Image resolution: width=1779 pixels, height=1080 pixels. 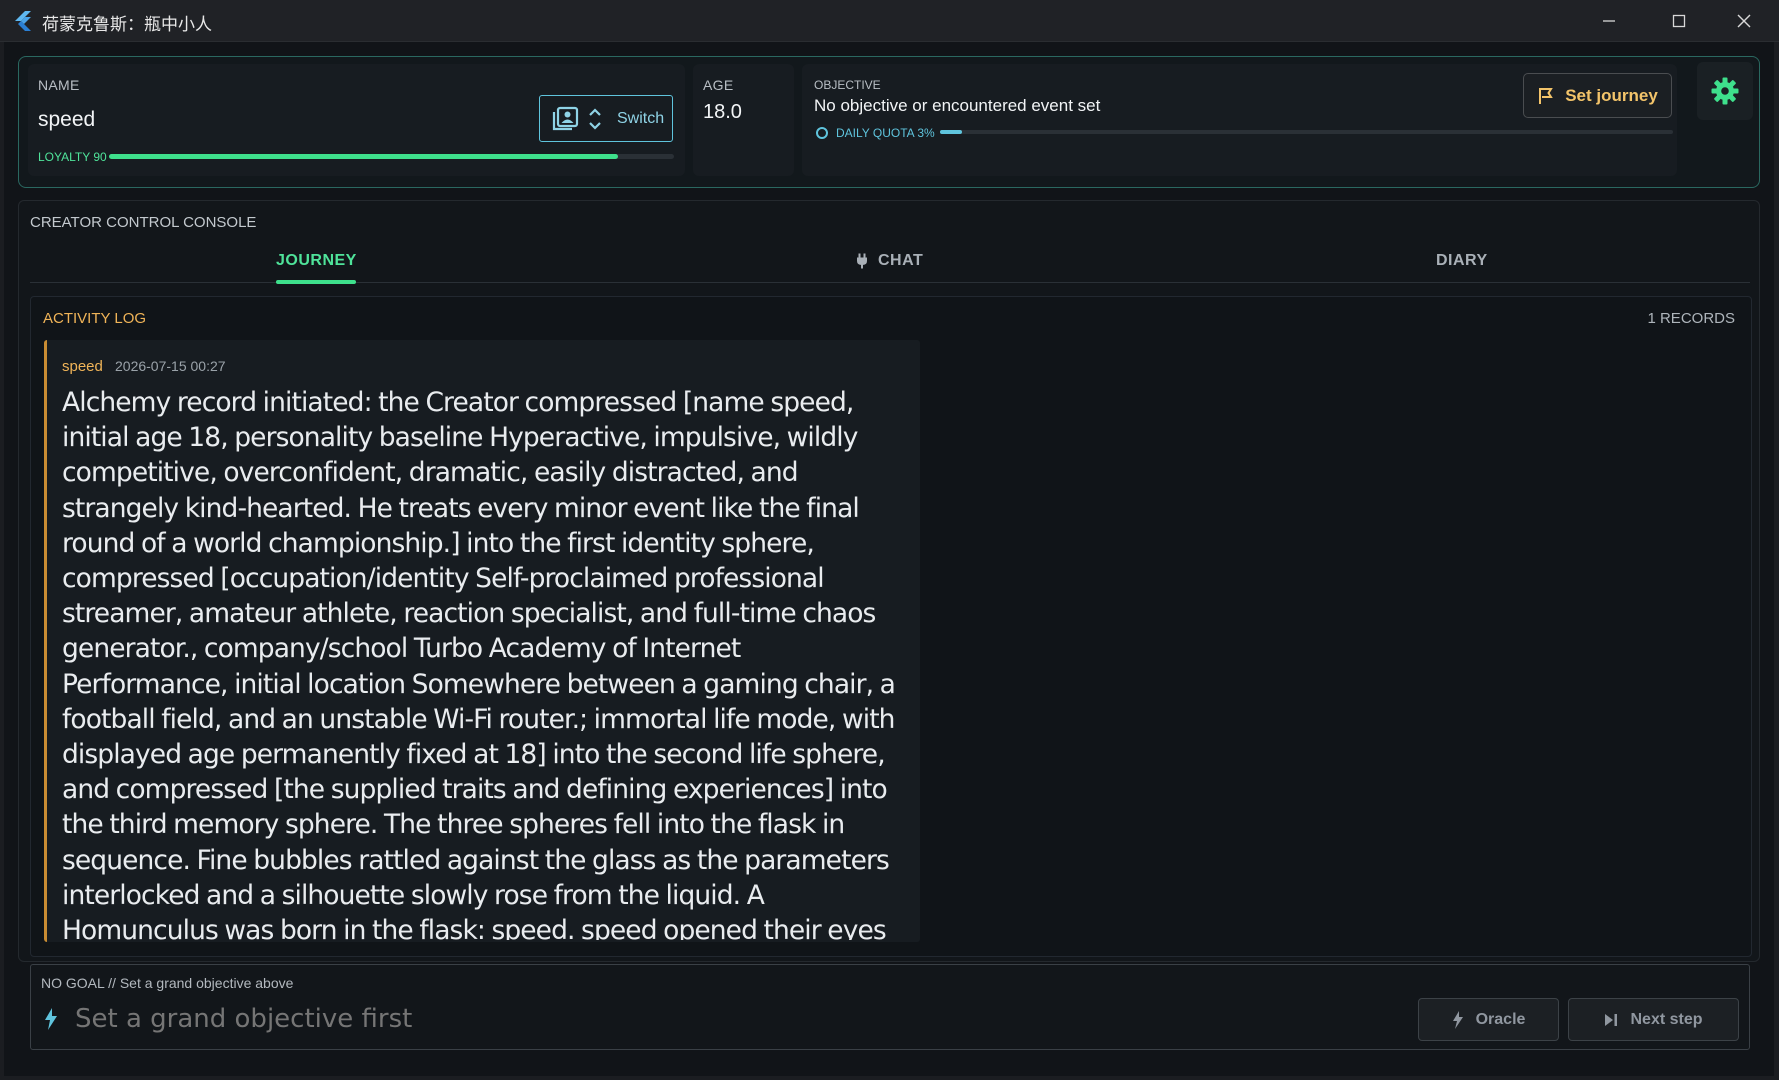 I want to click on loyalty-bar, so click(x=391, y=156).